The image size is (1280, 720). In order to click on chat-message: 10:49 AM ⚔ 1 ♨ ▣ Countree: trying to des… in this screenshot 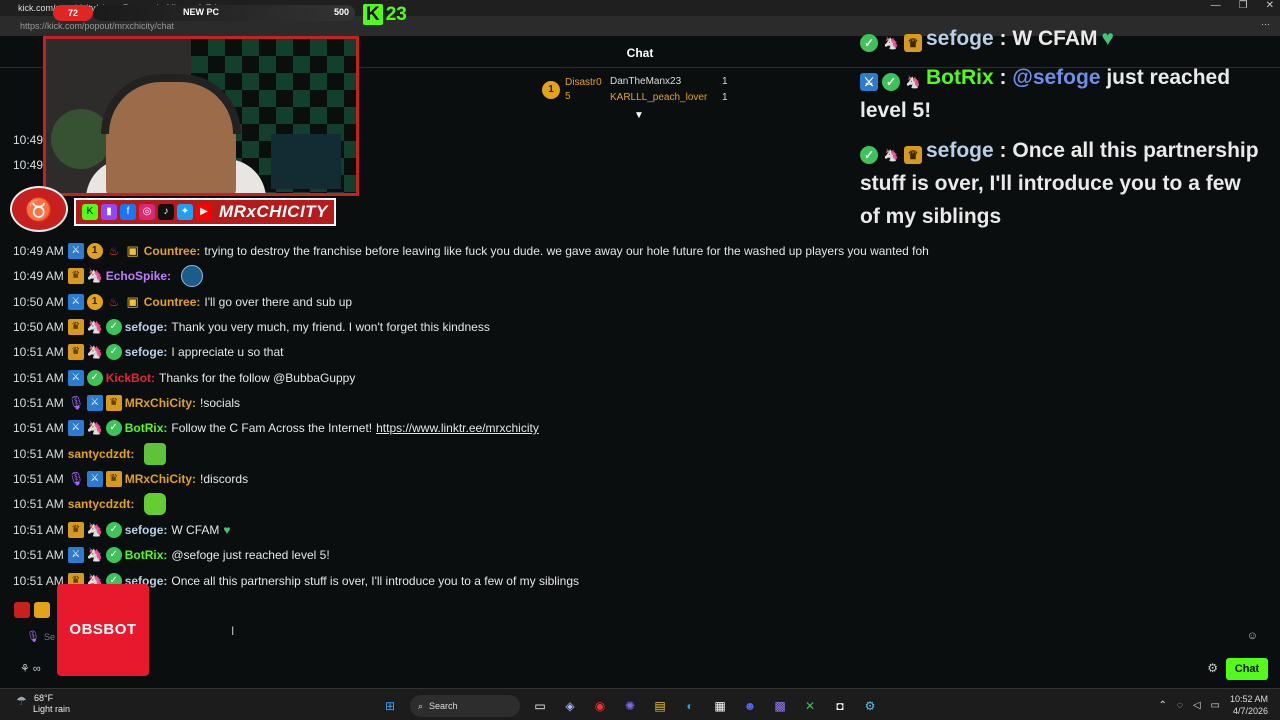, I will do `click(471, 251)`.